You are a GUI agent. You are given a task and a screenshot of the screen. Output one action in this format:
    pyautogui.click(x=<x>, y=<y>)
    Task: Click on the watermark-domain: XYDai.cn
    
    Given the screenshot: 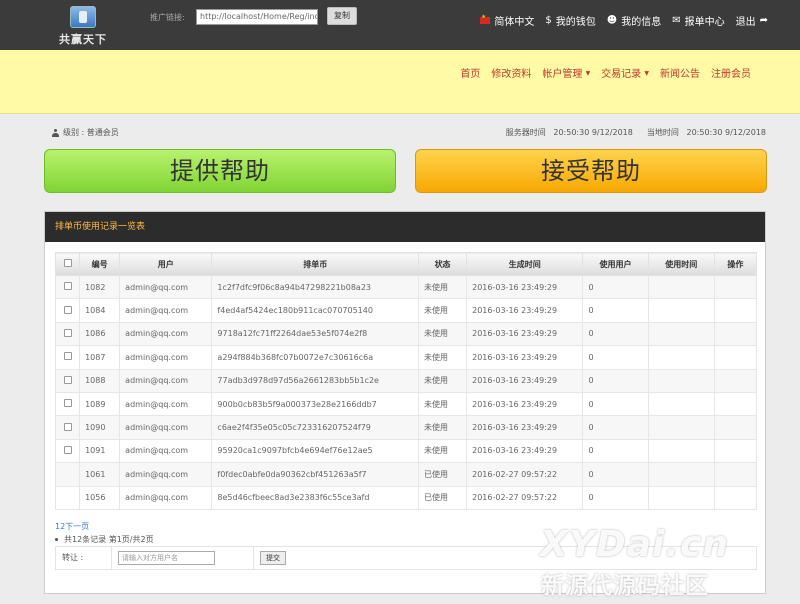 What is the action you would take?
    pyautogui.click(x=634, y=544)
    